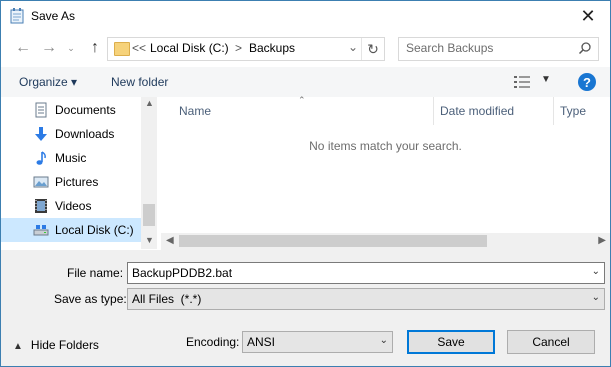 The image size is (611, 367). What do you see at coordinates (139, 48) in the screenshot?
I see `breadcrumb-overflow: <<` at bounding box center [139, 48].